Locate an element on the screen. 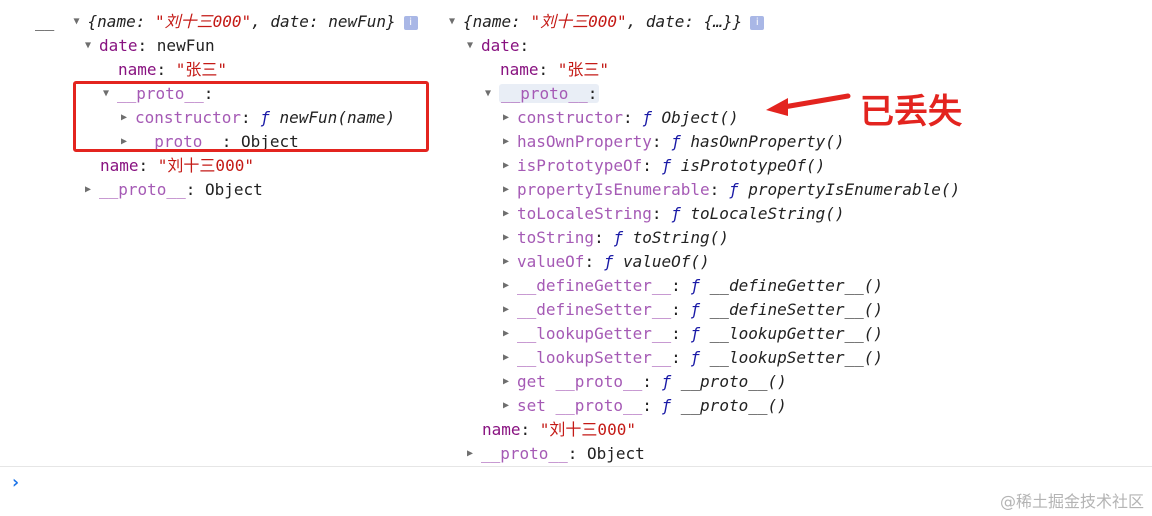  method-key: toString is located at coordinates (556, 237).